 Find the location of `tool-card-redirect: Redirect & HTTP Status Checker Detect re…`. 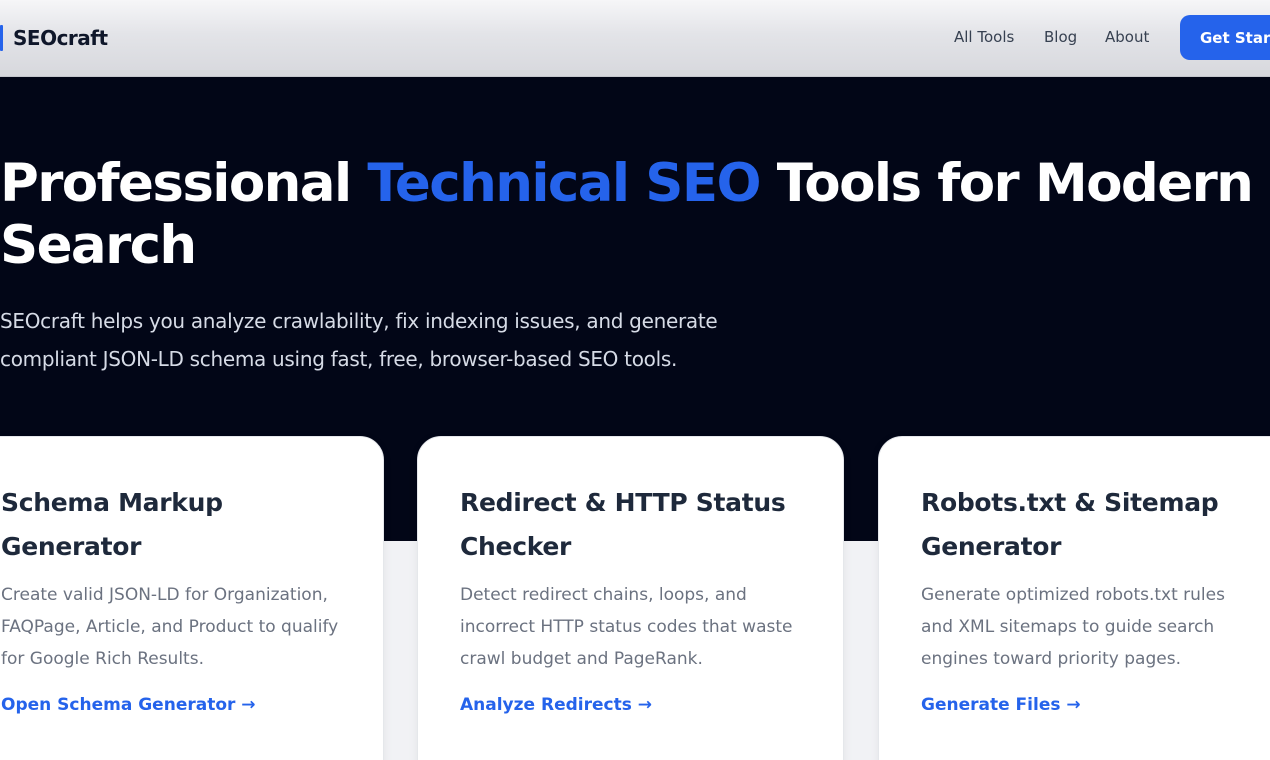

tool-card-redirect: Redirect & HTTP Status Checker Detect re… is located at coordinates (630, 598).